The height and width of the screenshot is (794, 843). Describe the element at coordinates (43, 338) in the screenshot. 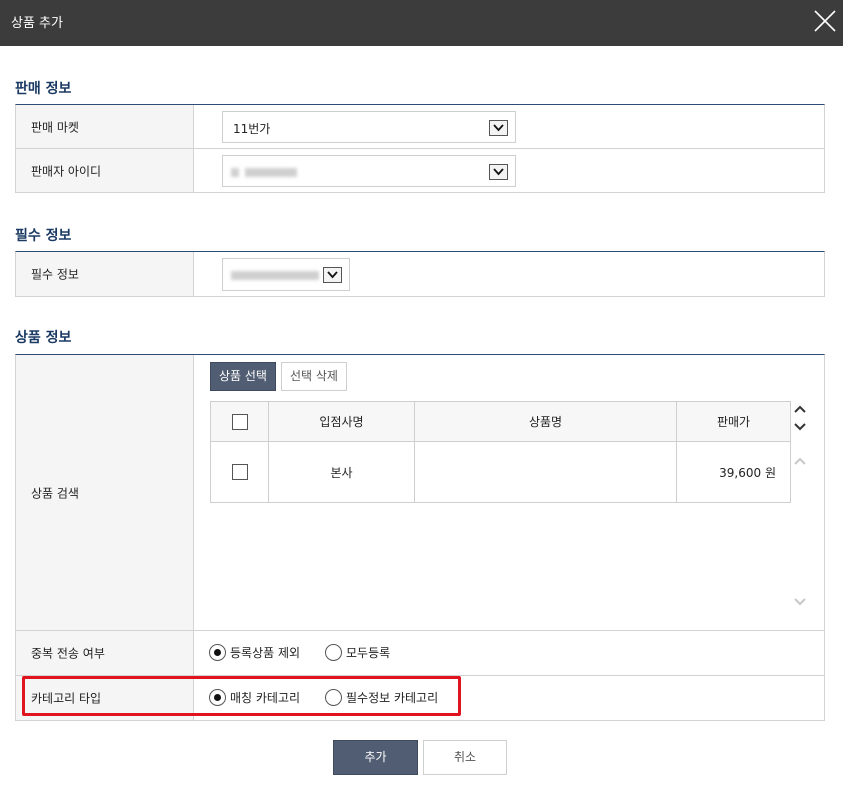

I see `product-info-title: 상품 정보` at that location.